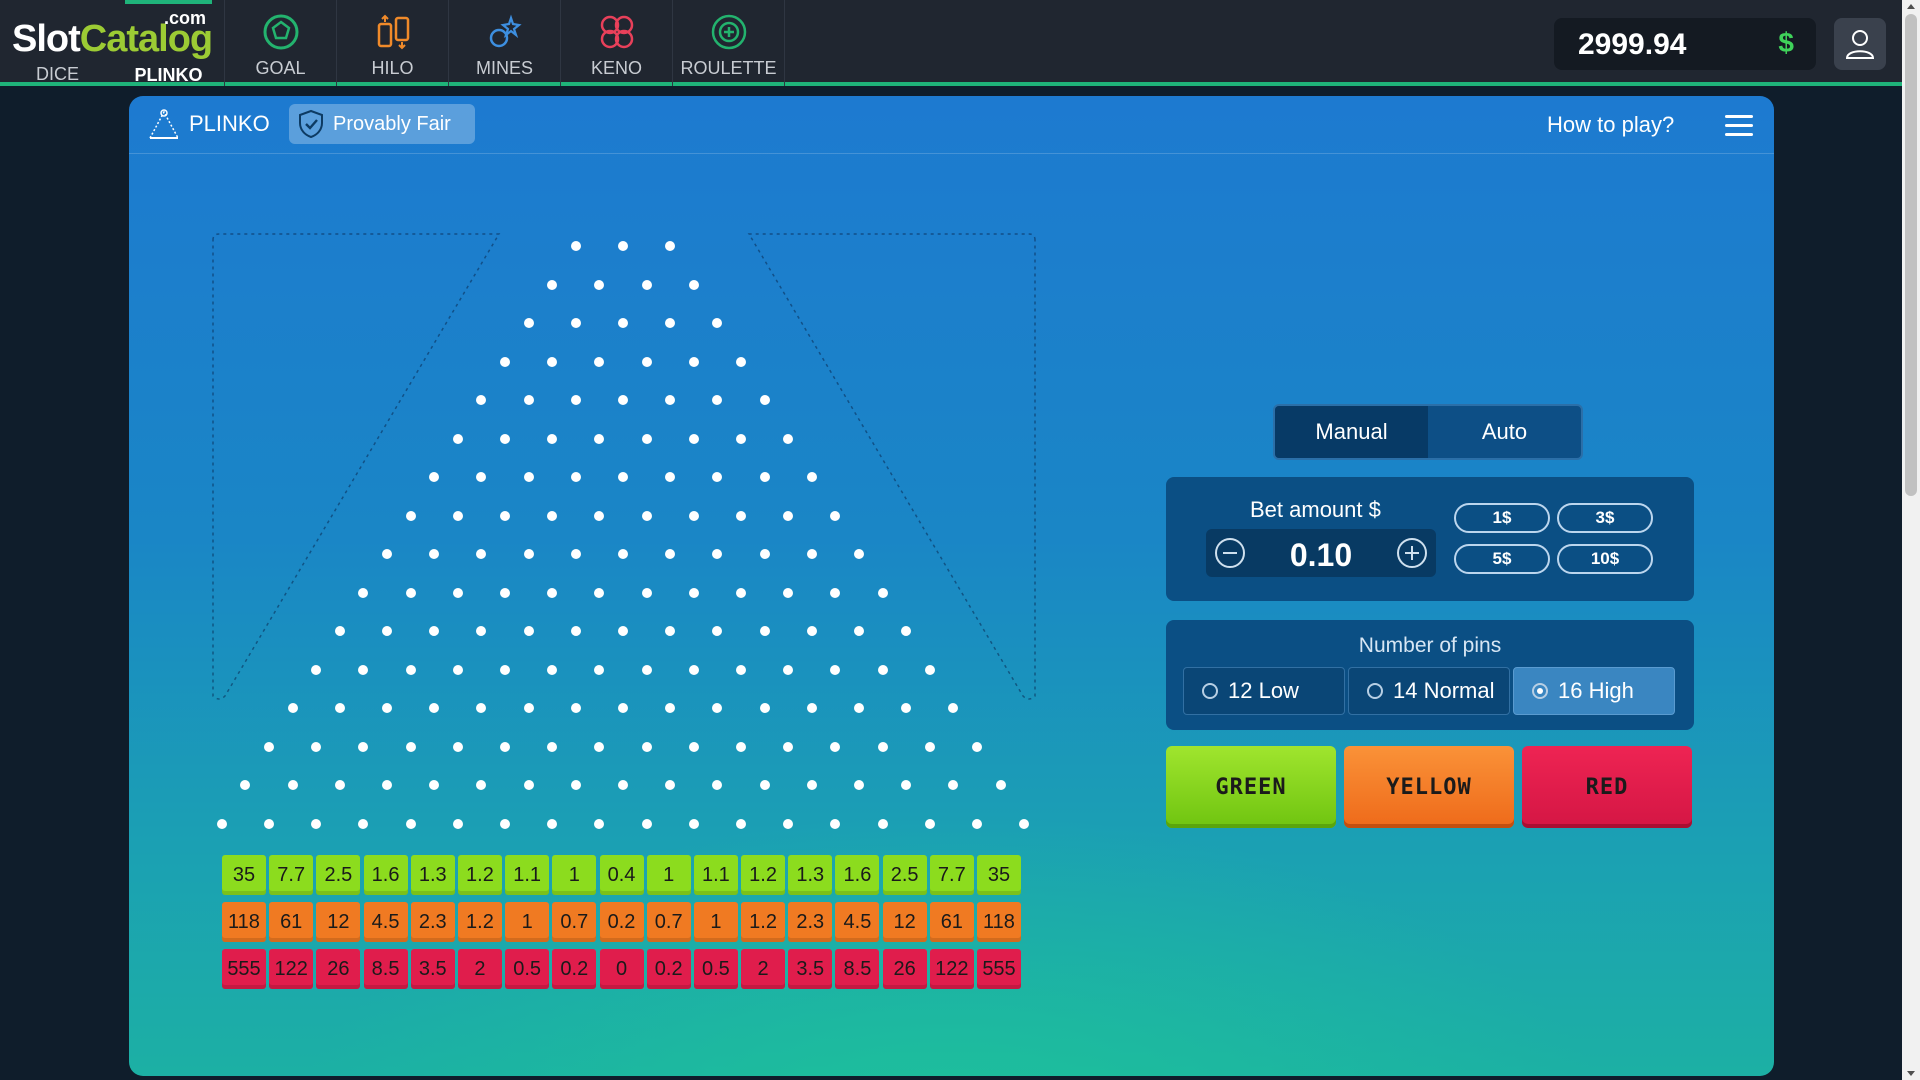  What do you see at coordinates (1502, 518) in the screenshot?
I see `bet-chip-1: 1$` at bounding box center [1502, 518].